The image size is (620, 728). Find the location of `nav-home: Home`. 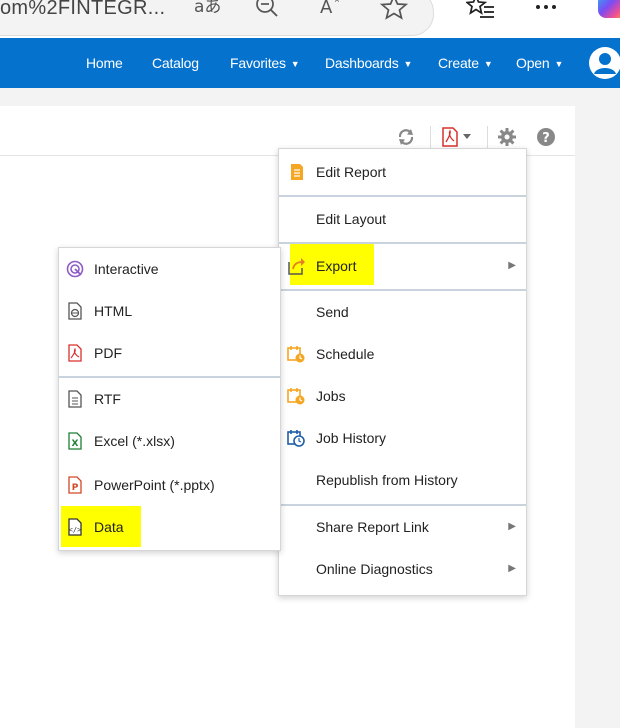

nav-home: Home is located at coordinates (104, 63).